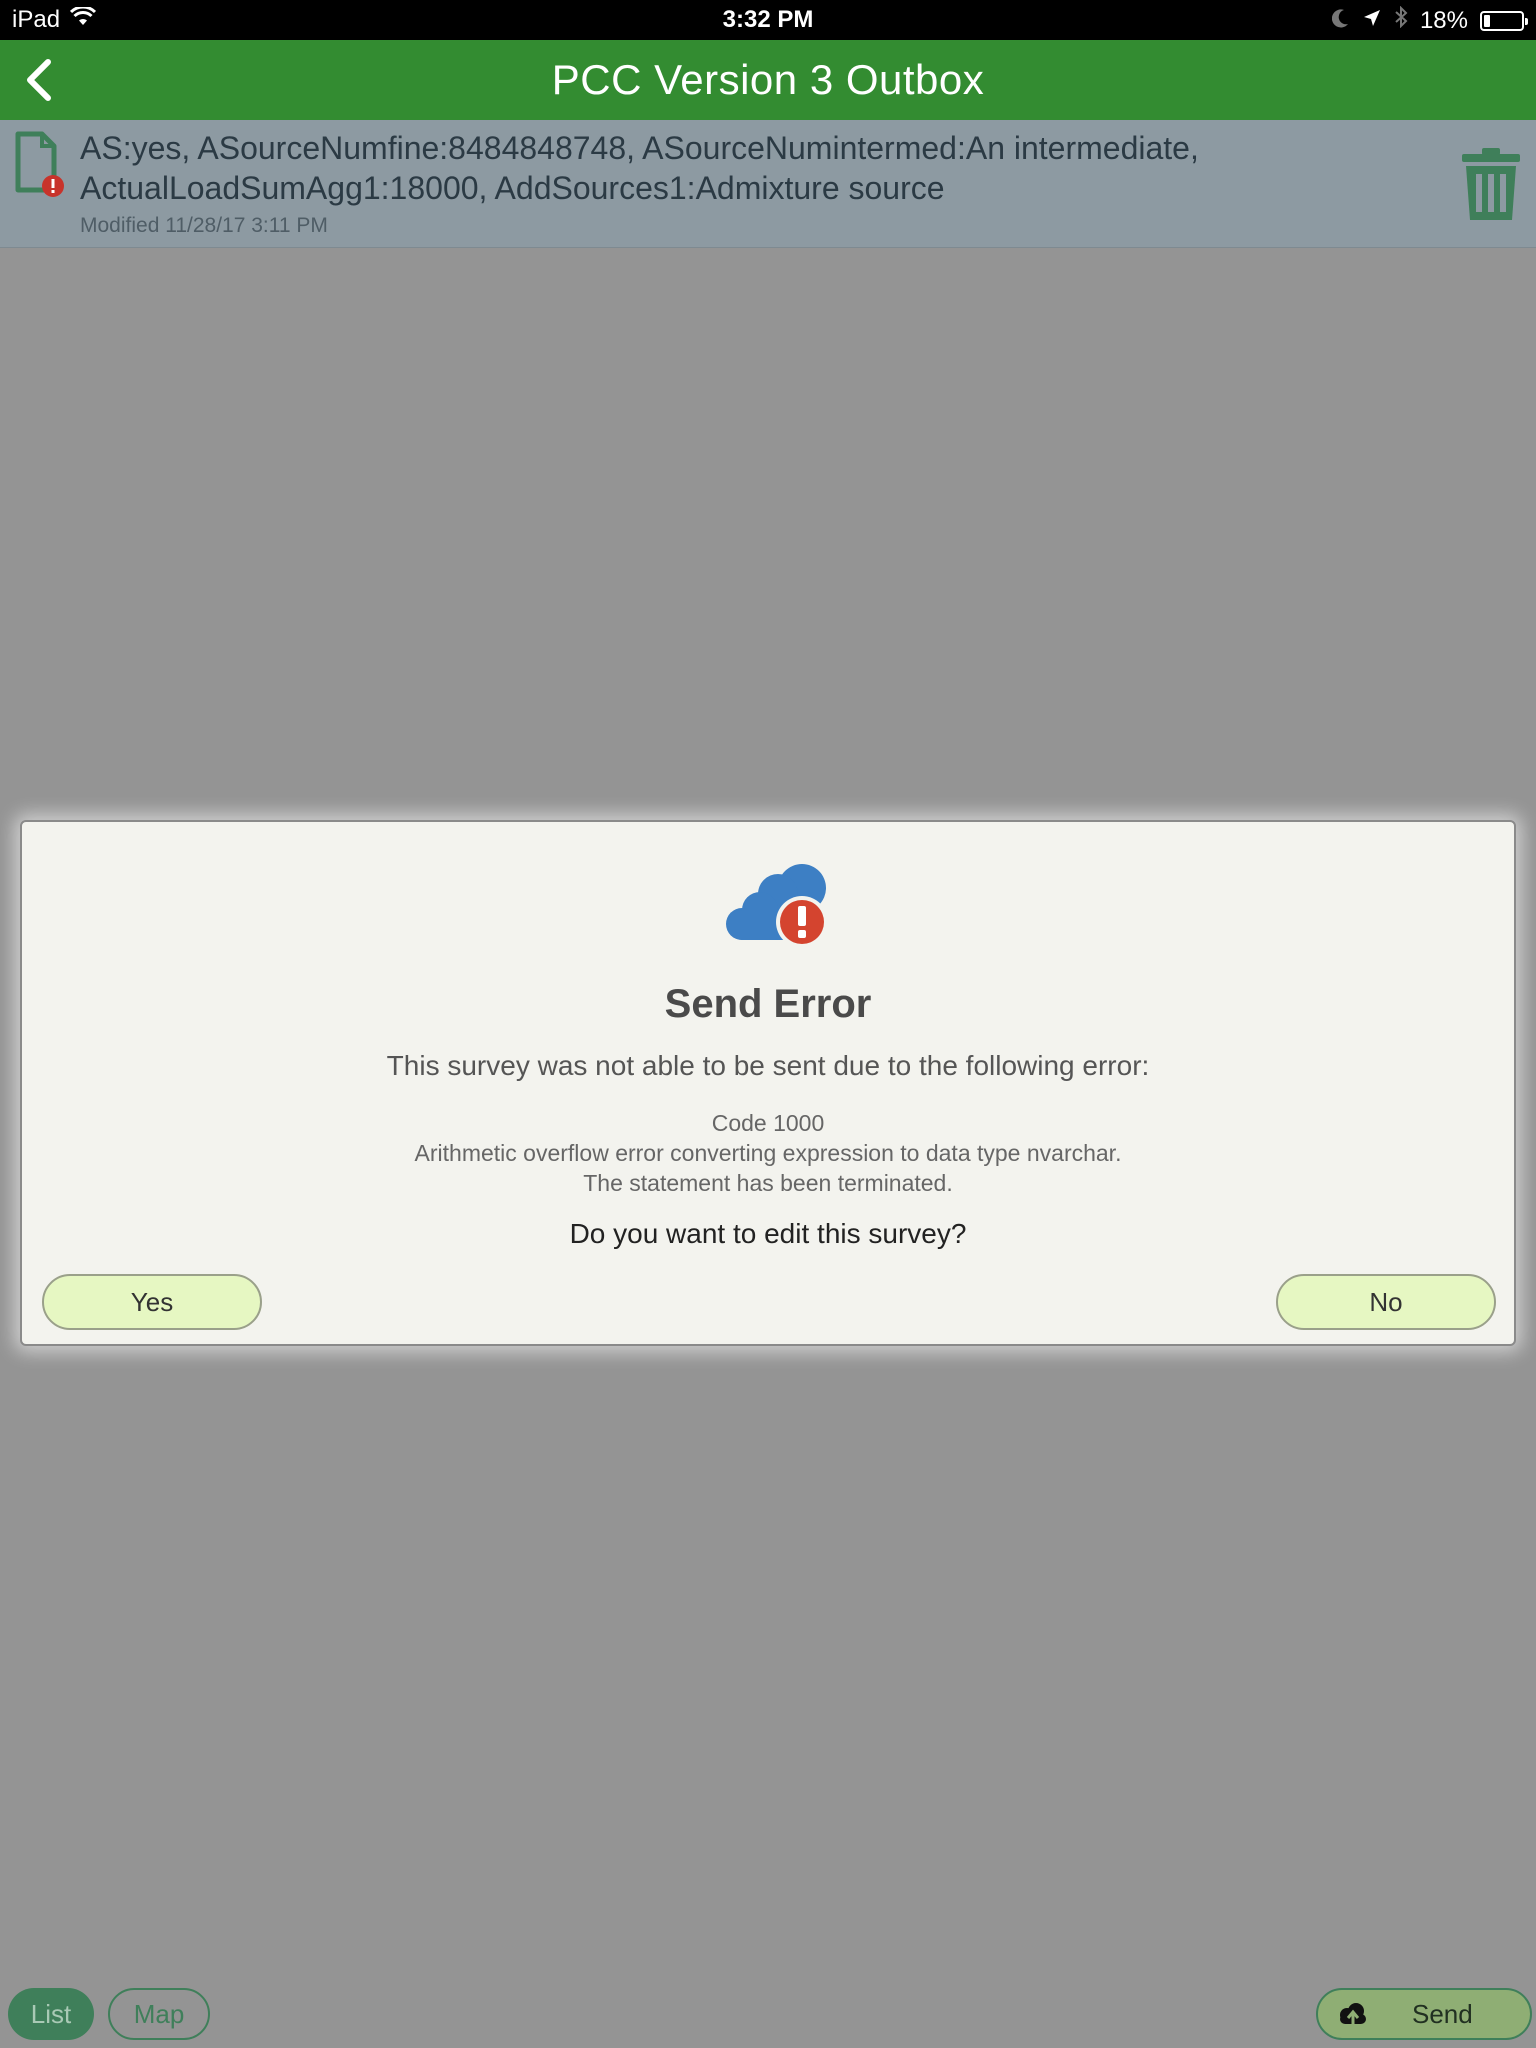 The width and height of the screenshot is (1536, 2048). I want to click on bluetooth-icon, so click(1401, 20).